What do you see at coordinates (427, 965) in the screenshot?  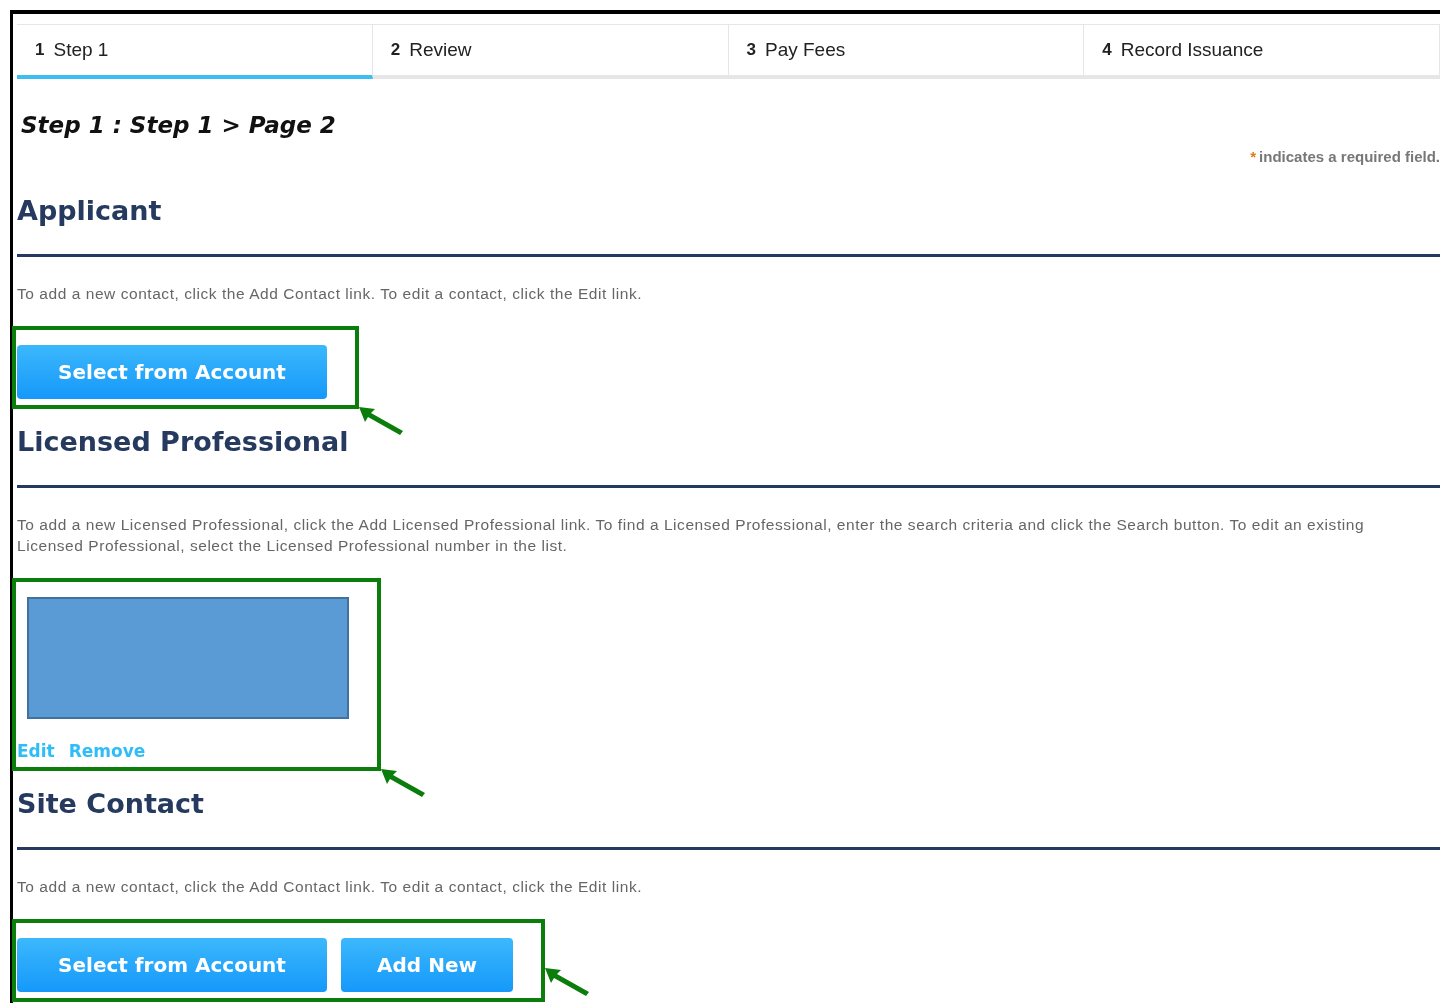 I see `action-button: Add New` at bounding box center [427, 965].